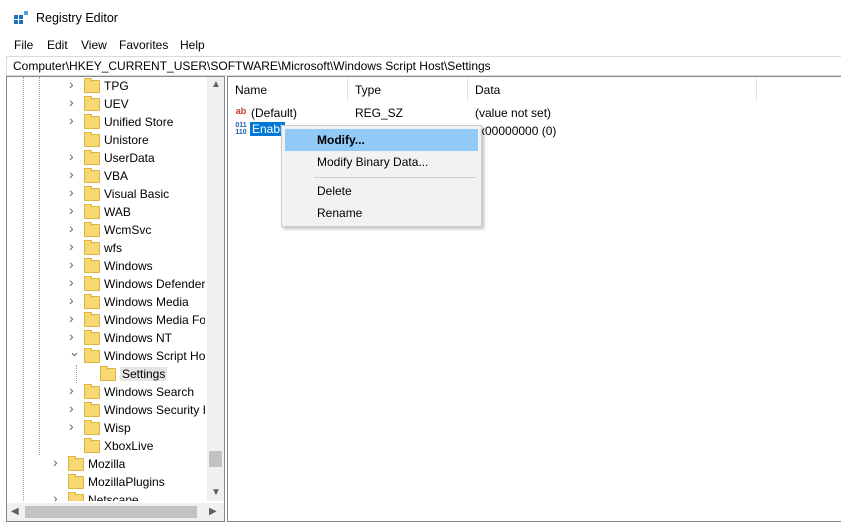  Describe the element at coordinates (408, 89) in the screenshot. I see `column-header-type: Type` at that location.